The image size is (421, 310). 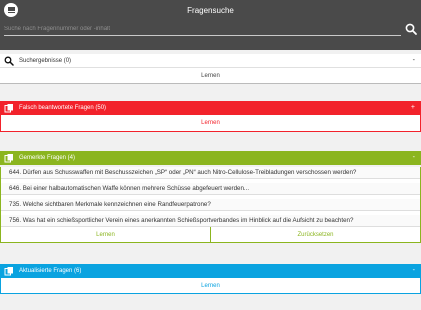 I want to click on section-header-wrong-answers: Falsch beantwortete Fragen (50) +, so click(x=210, y=108).